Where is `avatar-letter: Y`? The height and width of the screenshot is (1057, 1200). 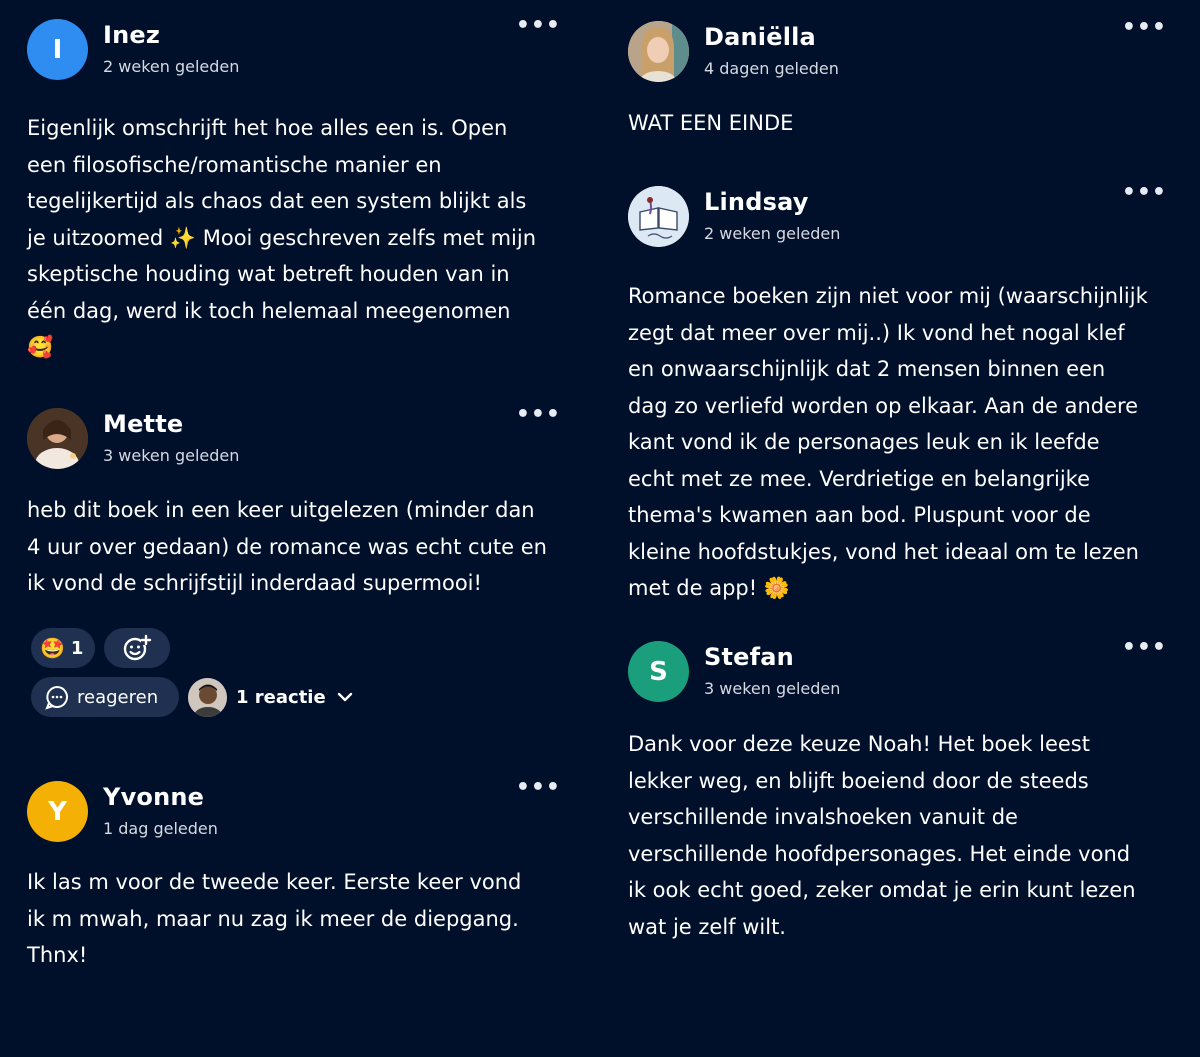 avatar-letter: Y is located at coordinates (57, 811).